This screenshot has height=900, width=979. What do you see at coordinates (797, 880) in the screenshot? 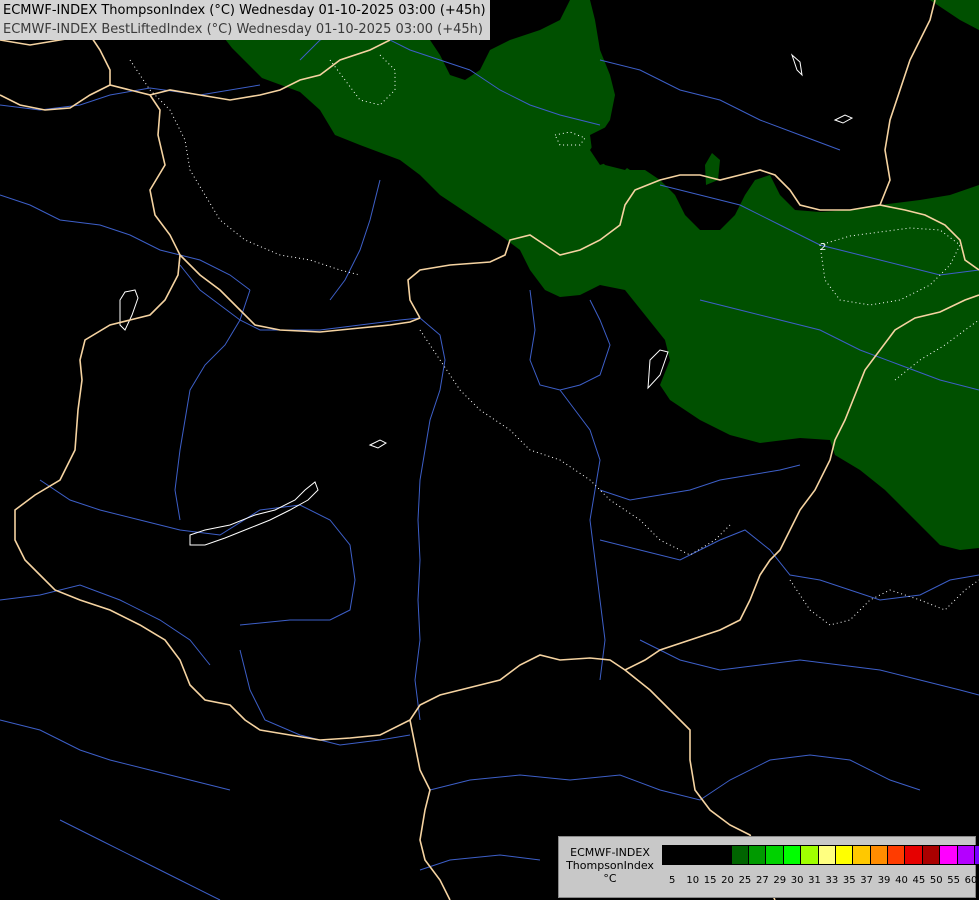
I see `legend-tick-label: 30` at bounding box center [797, 880].